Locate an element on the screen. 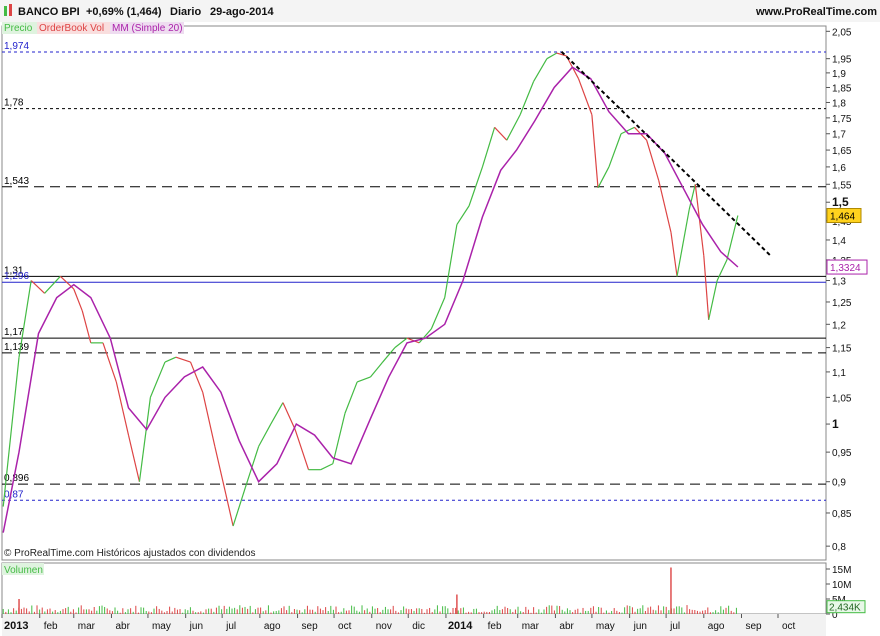 This screenshot has width=880, height=636. legend-price: Precio is located at coordinates (18, 28).